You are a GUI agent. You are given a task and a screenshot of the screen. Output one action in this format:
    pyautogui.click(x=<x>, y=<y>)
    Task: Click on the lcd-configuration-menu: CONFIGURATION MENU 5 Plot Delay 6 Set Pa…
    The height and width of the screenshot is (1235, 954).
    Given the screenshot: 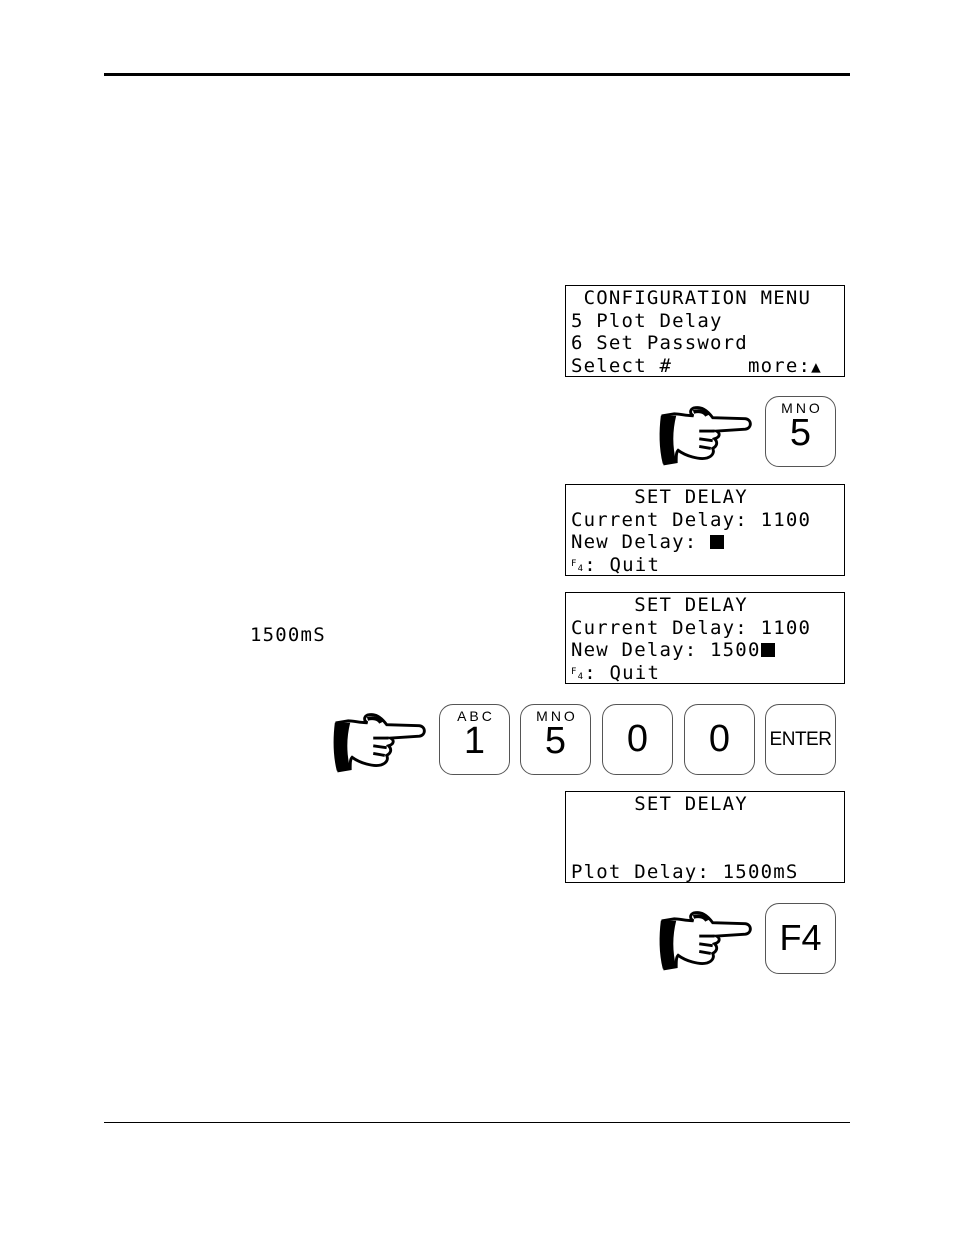 What is the action you would take?
    pyautogui.click(x=705, y=331)
    